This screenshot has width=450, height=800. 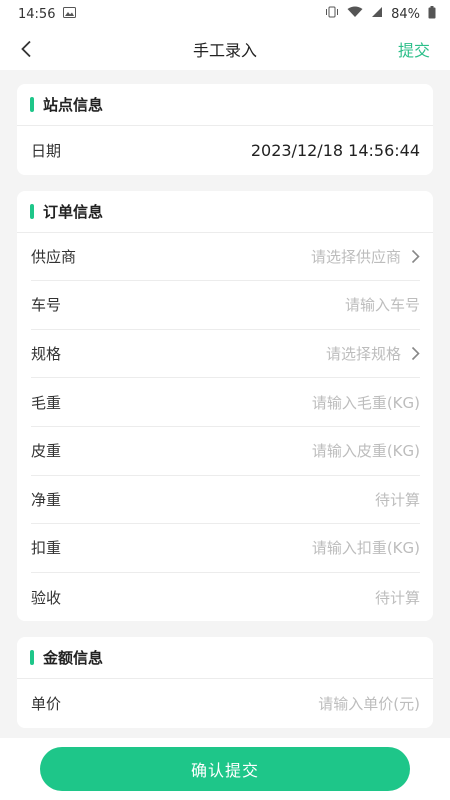 I want to click on deduction-row: 扣重 请输入扣重(KG), so click(x=225, y=548).